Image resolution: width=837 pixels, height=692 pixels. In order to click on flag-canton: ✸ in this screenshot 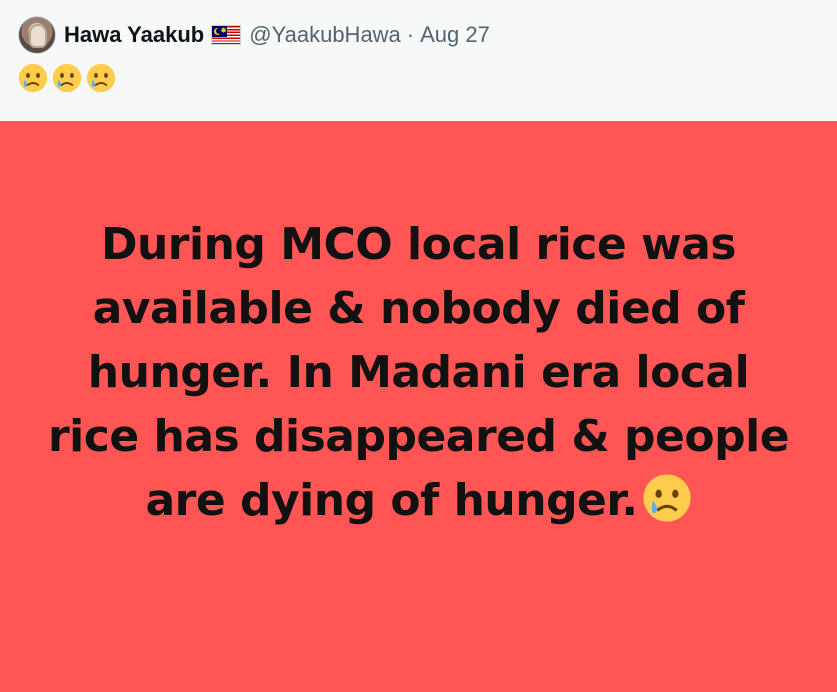, I will do `click(220, 31)`.